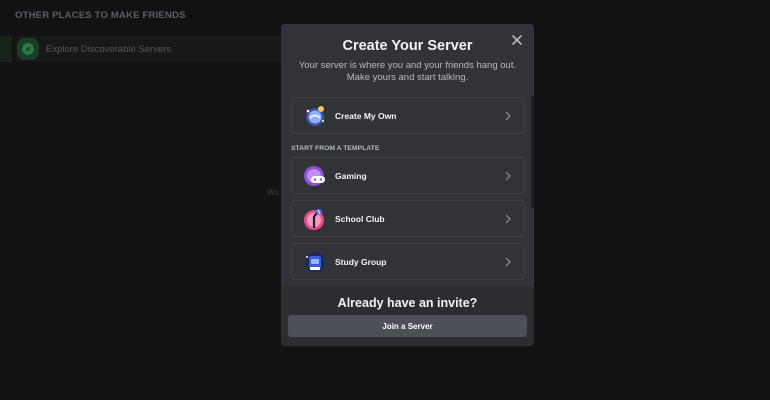 The height and width of the screenshot is (400, 770). Describe the element at coordinates (315, 261) in the screenshot. I see `study-group-icon` at that location.